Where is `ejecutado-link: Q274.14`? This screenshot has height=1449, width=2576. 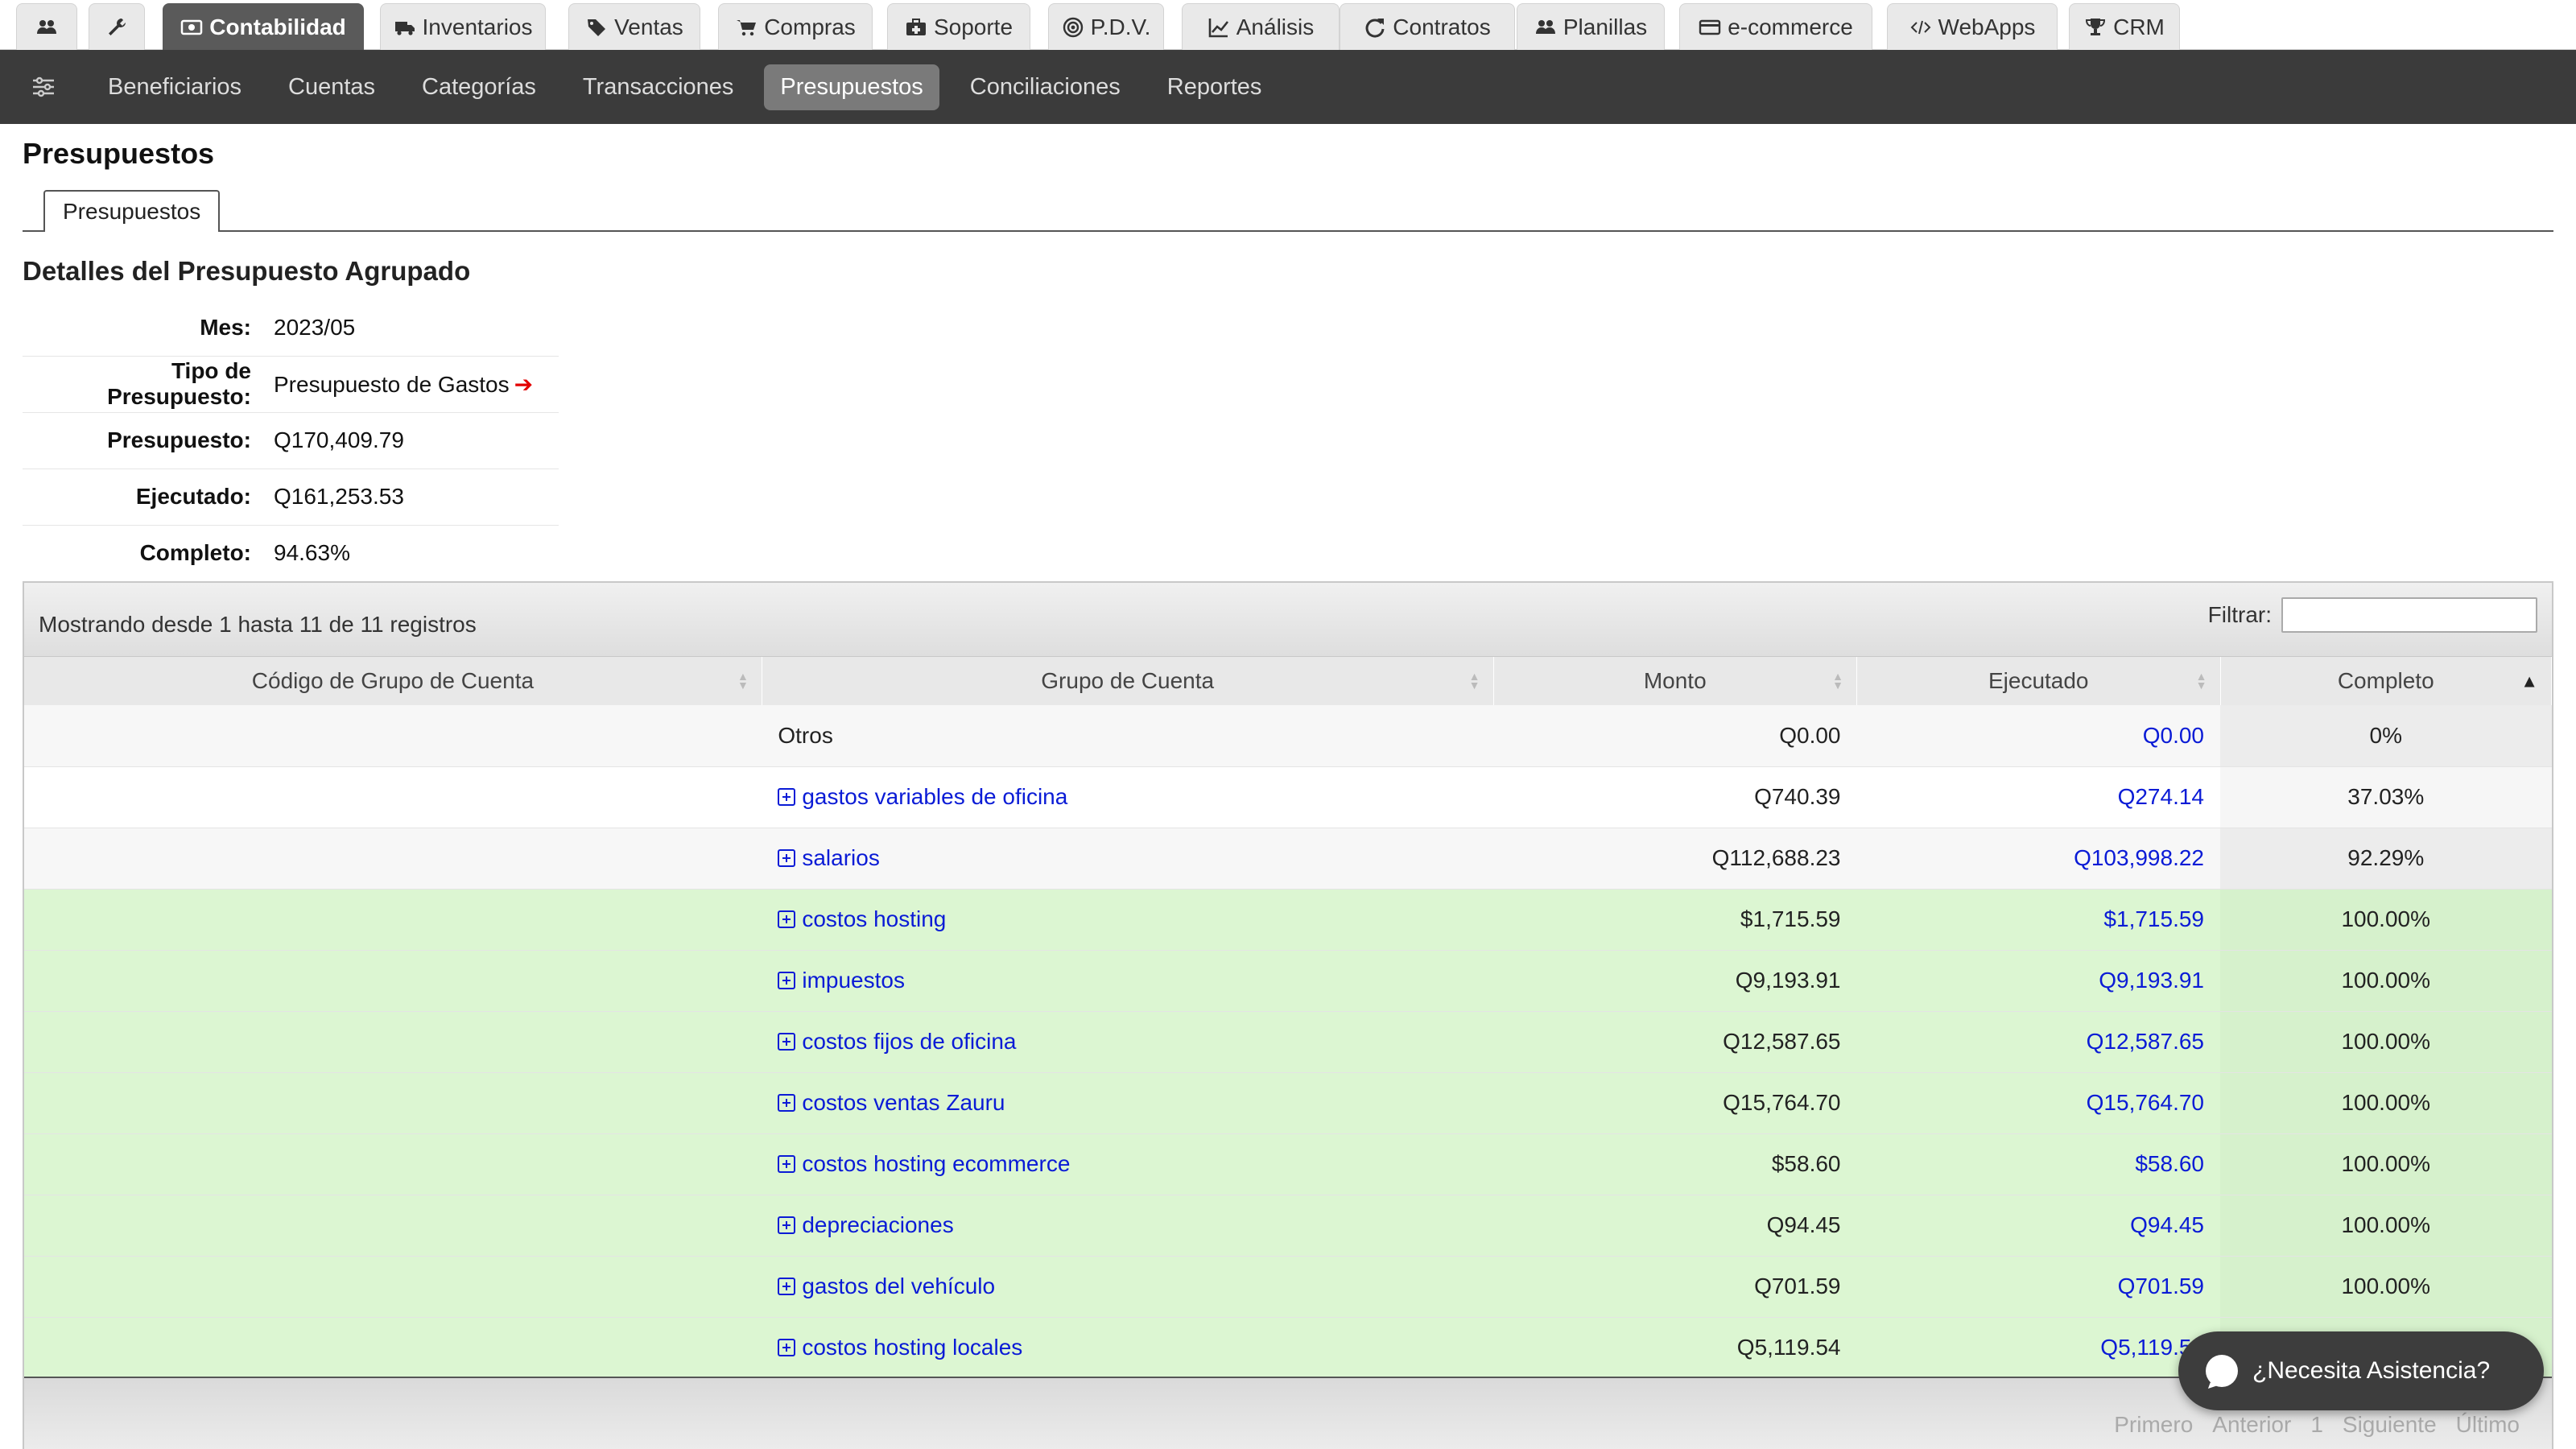 ejecutado-link: Q274.14 is located at coordinates (2161, 796).